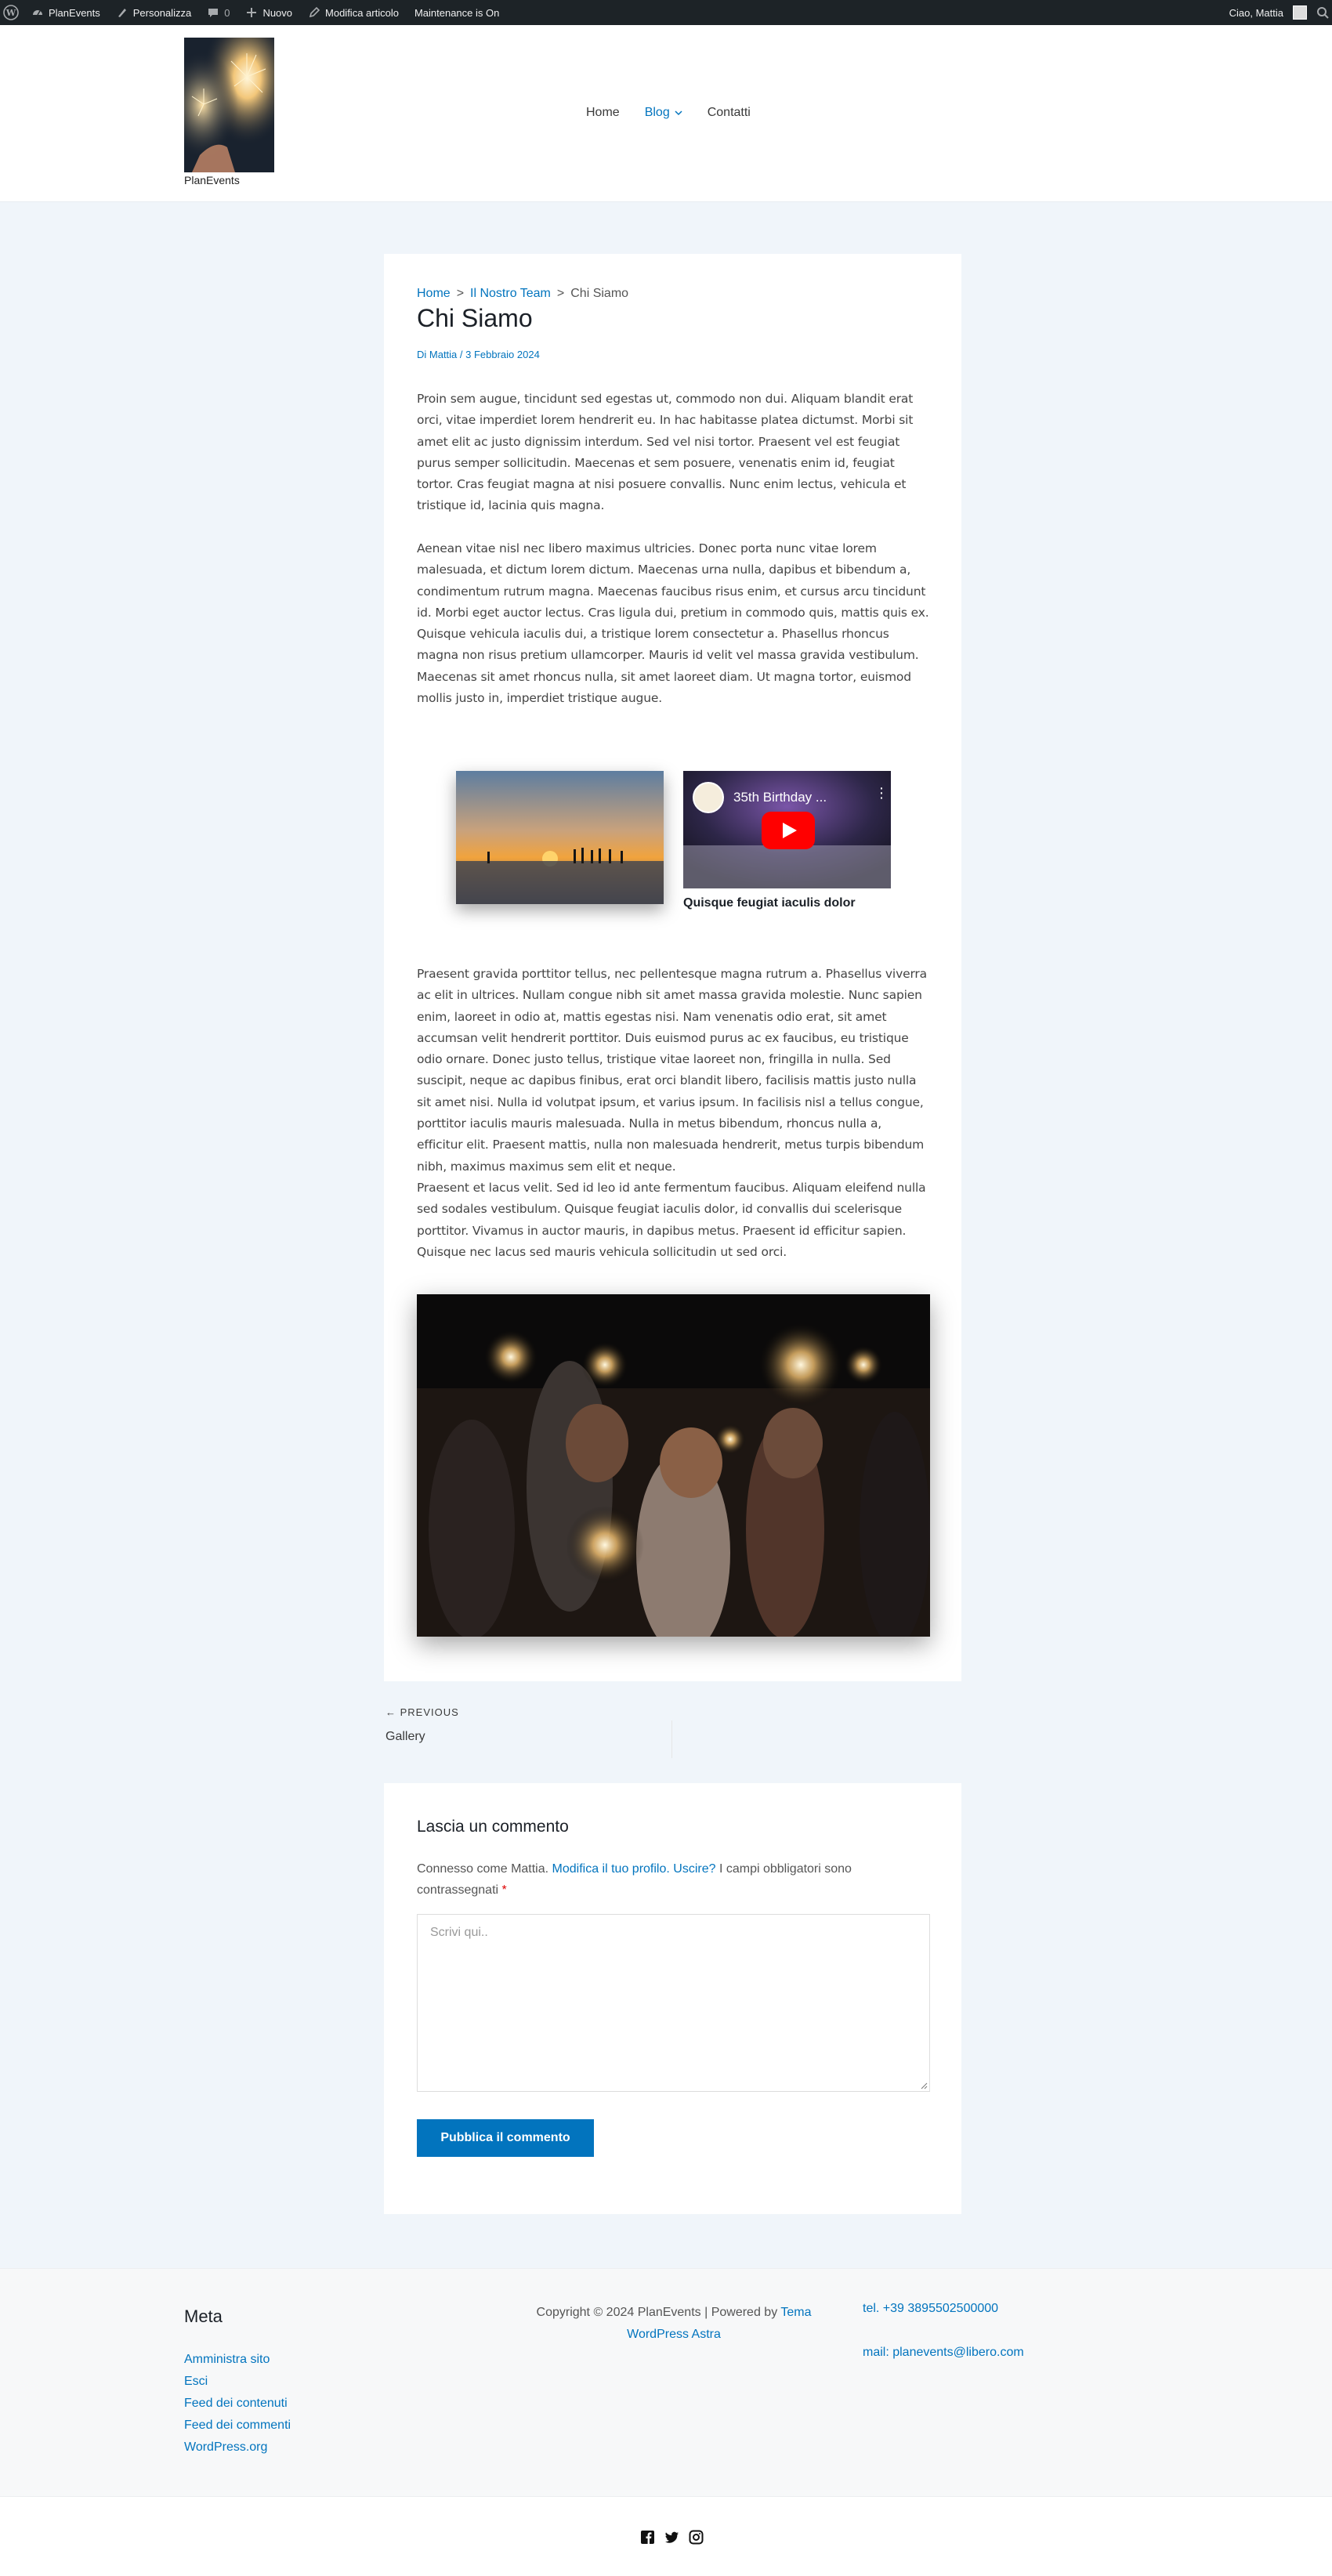 This screenshot has width=1332, height=2576. Describe the element at coordinates (673, 1465) in the screenshot. I see `party-sparklers-image` at that location.